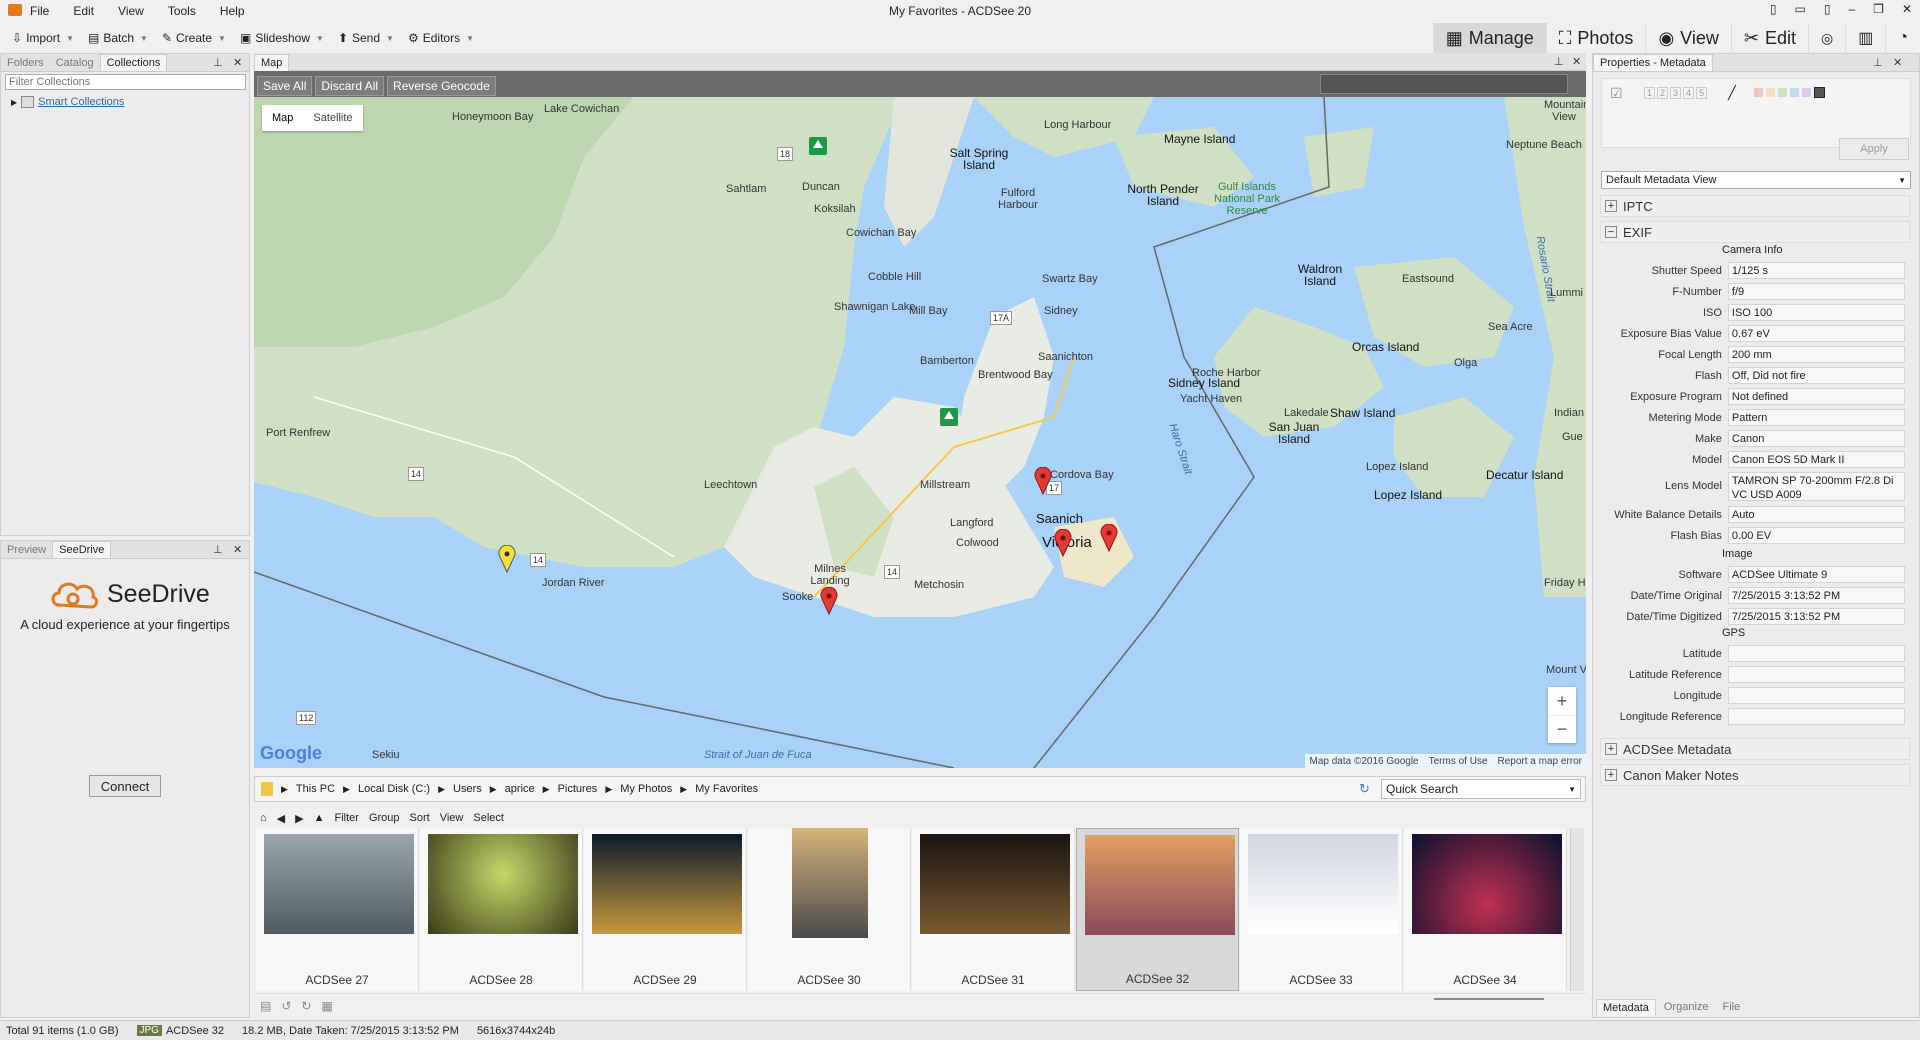  Describe the element at coordinates (520, 789) in the screenshot. I see `breadcrumb-item: aprice` at that location.